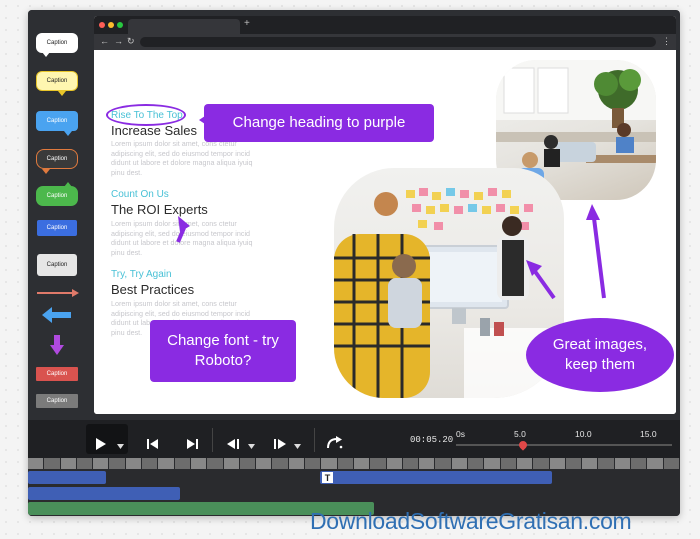 The width and height of the screenshot is (700, 539). Describe the element at coordinates (57, 159) in the screenshot. I see `caption-dark-bubble: Caption` at that location.